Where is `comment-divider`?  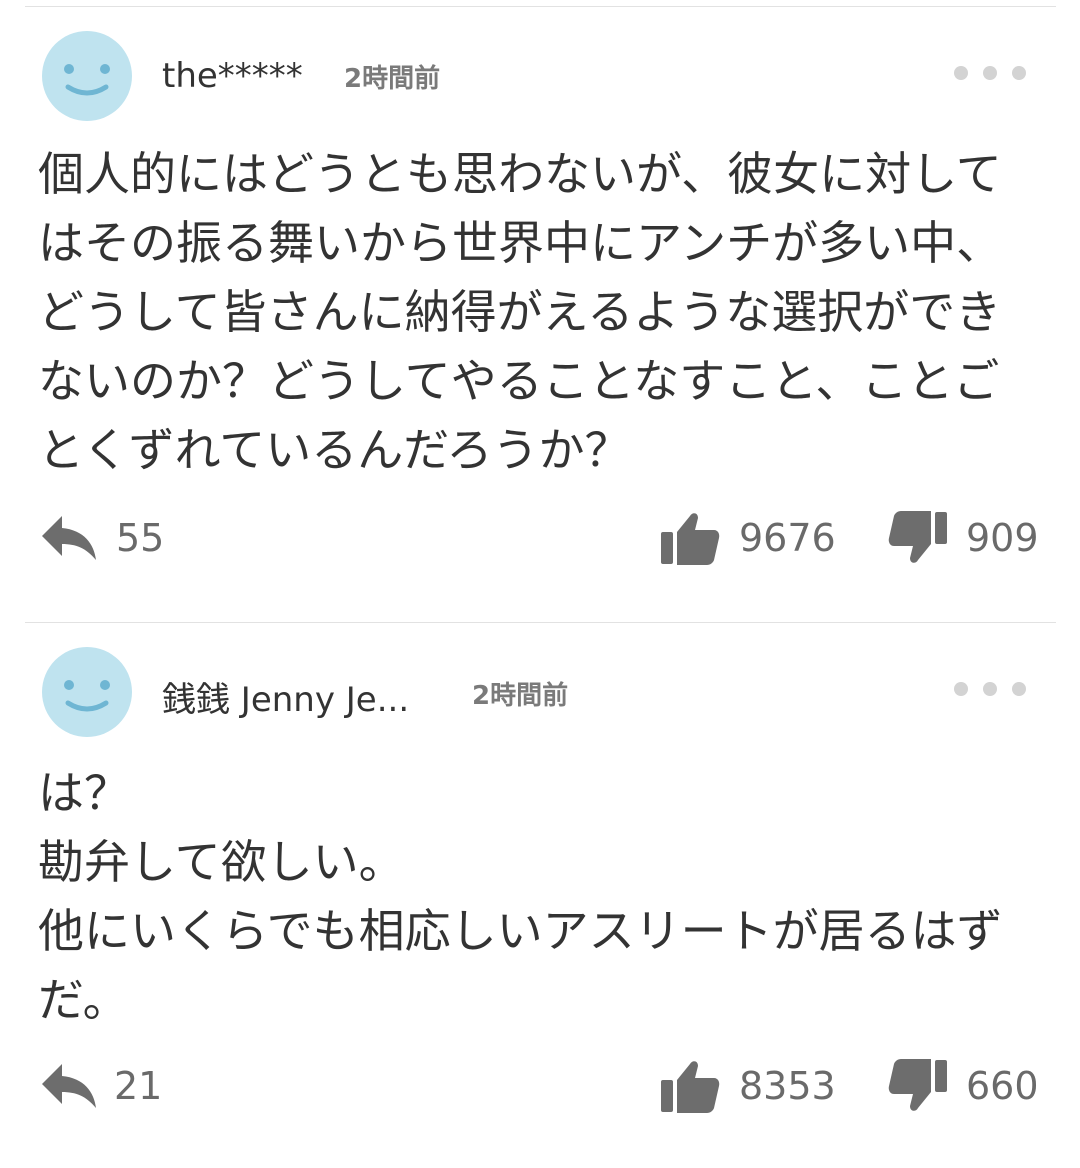
comment-divider is located at coordinates (540, 622).